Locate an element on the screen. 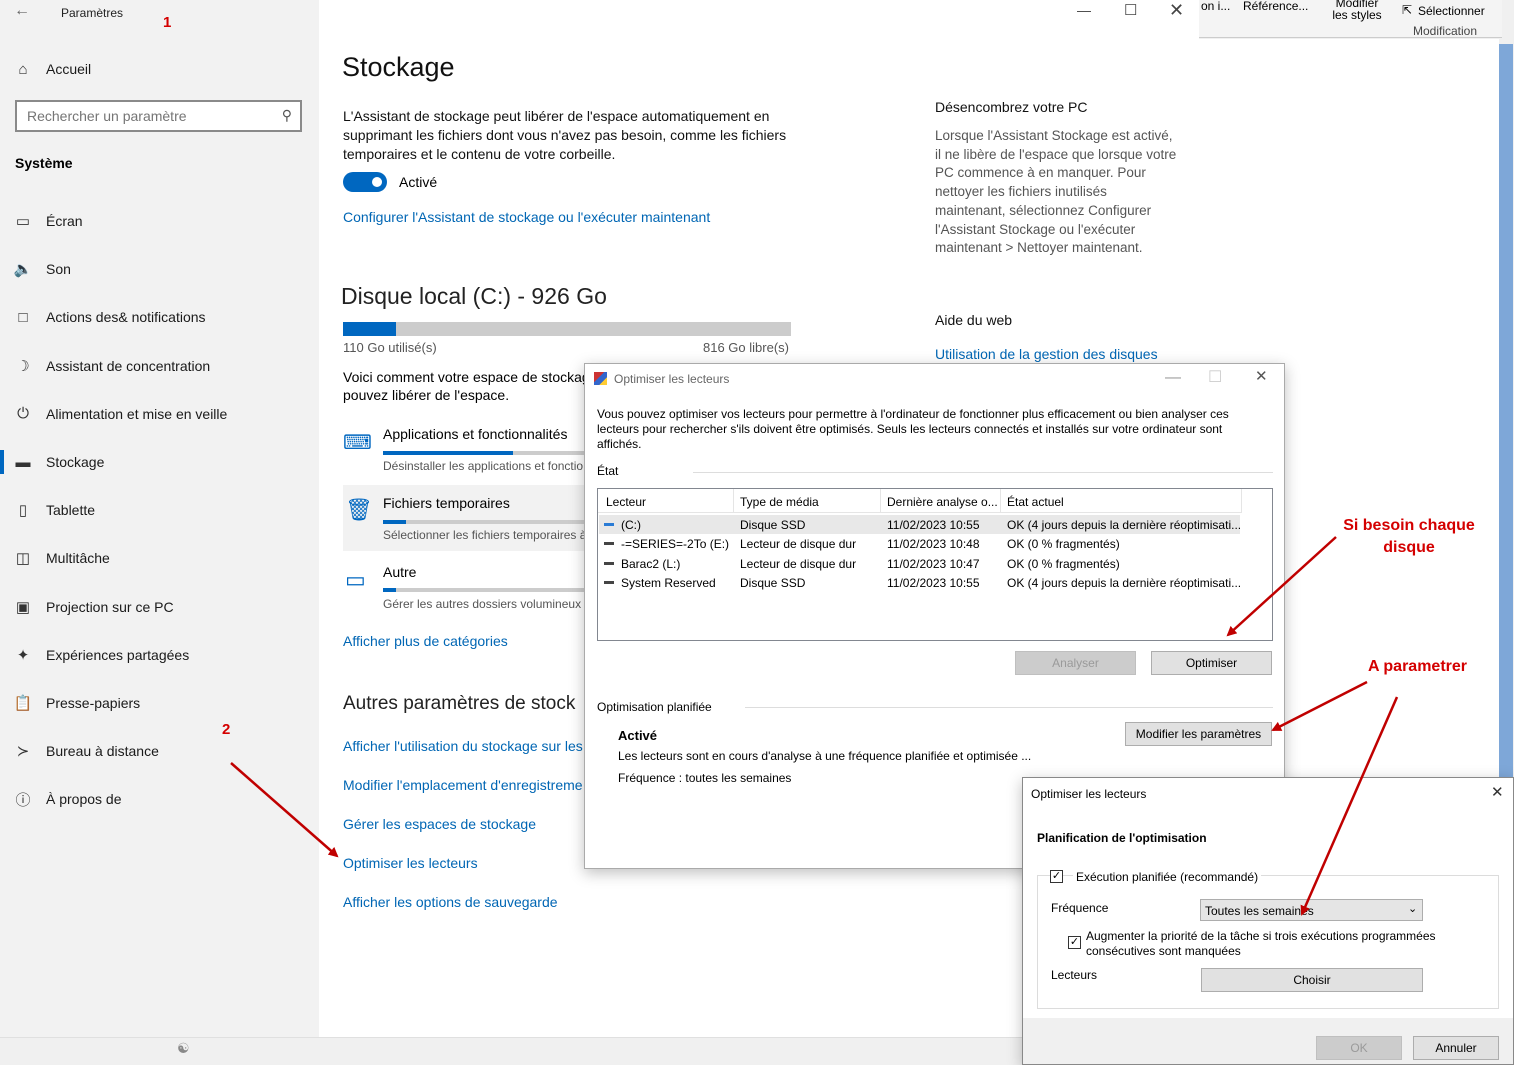  arrow-to-optimize-link is located at coordinates (284, 810).